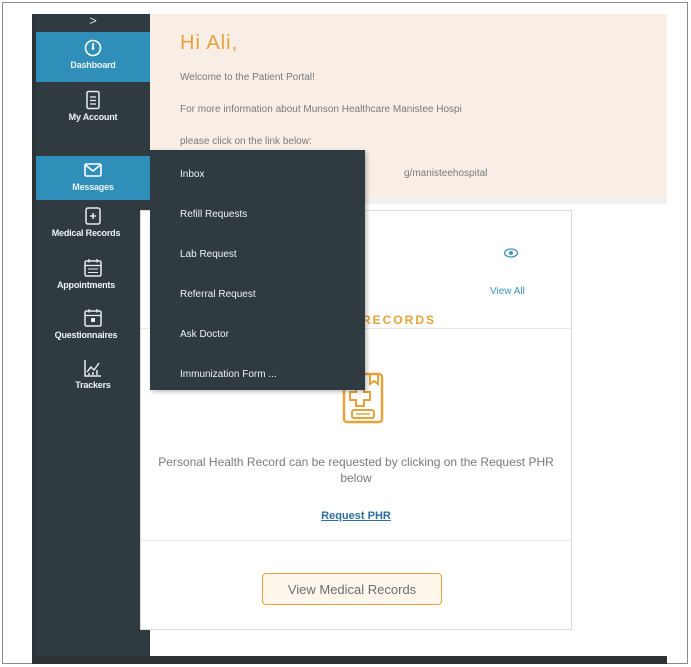 The width and height of the screenshot is (691, 667). I want to click on sidebar-item-messages: Messages, so click(93, 178).